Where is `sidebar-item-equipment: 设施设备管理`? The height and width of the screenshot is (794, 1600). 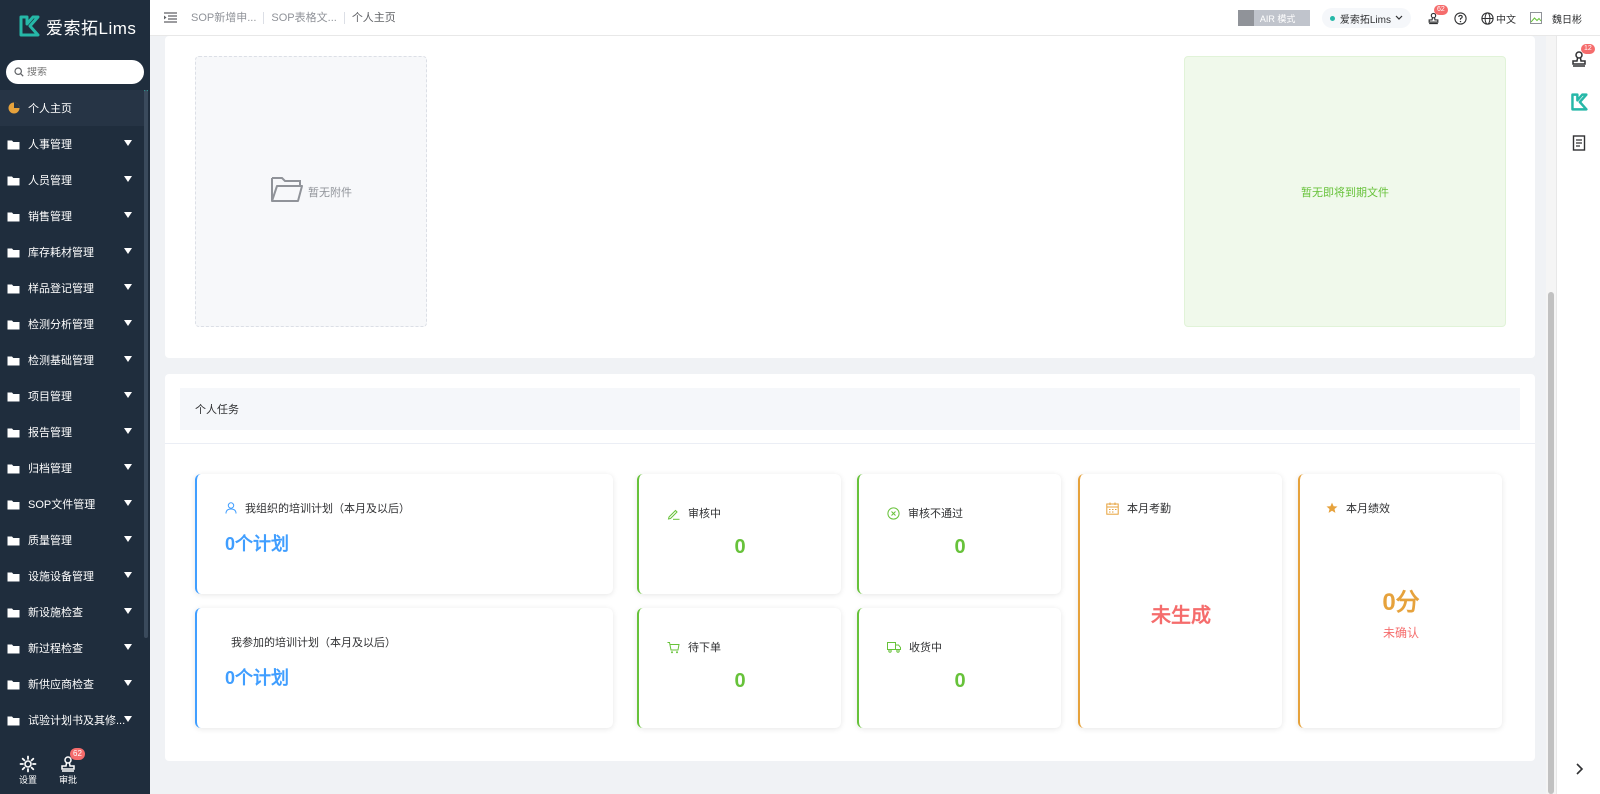 sidebar-item-equipment: 设施设备管理 is located at coordinates (72, 576).